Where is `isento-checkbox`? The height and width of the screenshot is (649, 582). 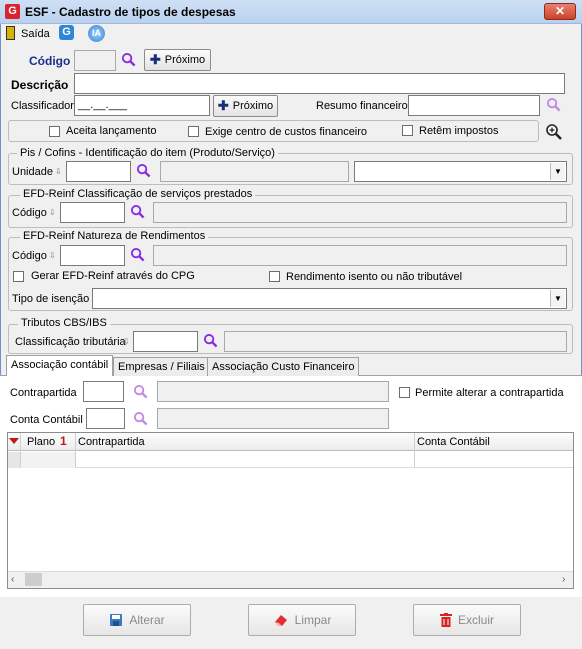 isento-checkbox is located at coordinates (274, 276).